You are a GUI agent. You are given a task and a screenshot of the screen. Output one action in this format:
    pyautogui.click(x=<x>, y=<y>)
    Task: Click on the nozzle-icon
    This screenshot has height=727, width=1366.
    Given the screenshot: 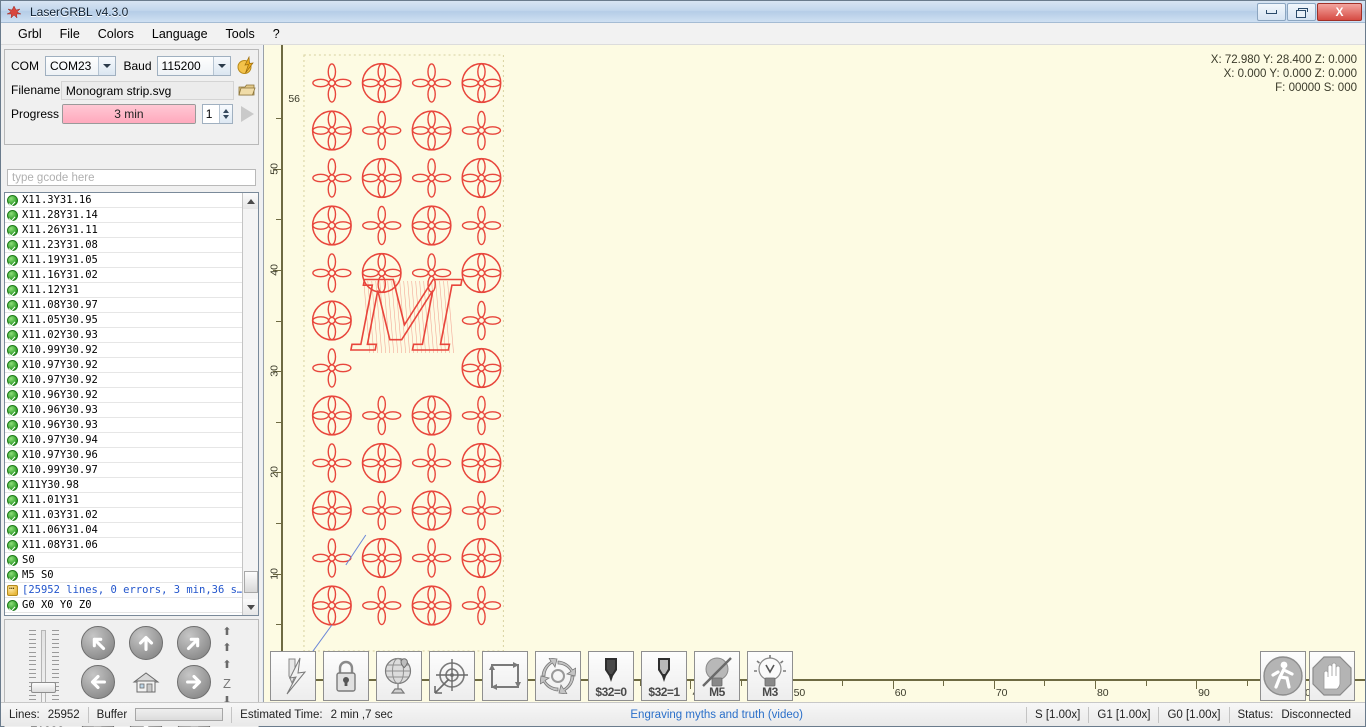 What is the action you would take?
    pyautogui.click(x=664, y=670)
    